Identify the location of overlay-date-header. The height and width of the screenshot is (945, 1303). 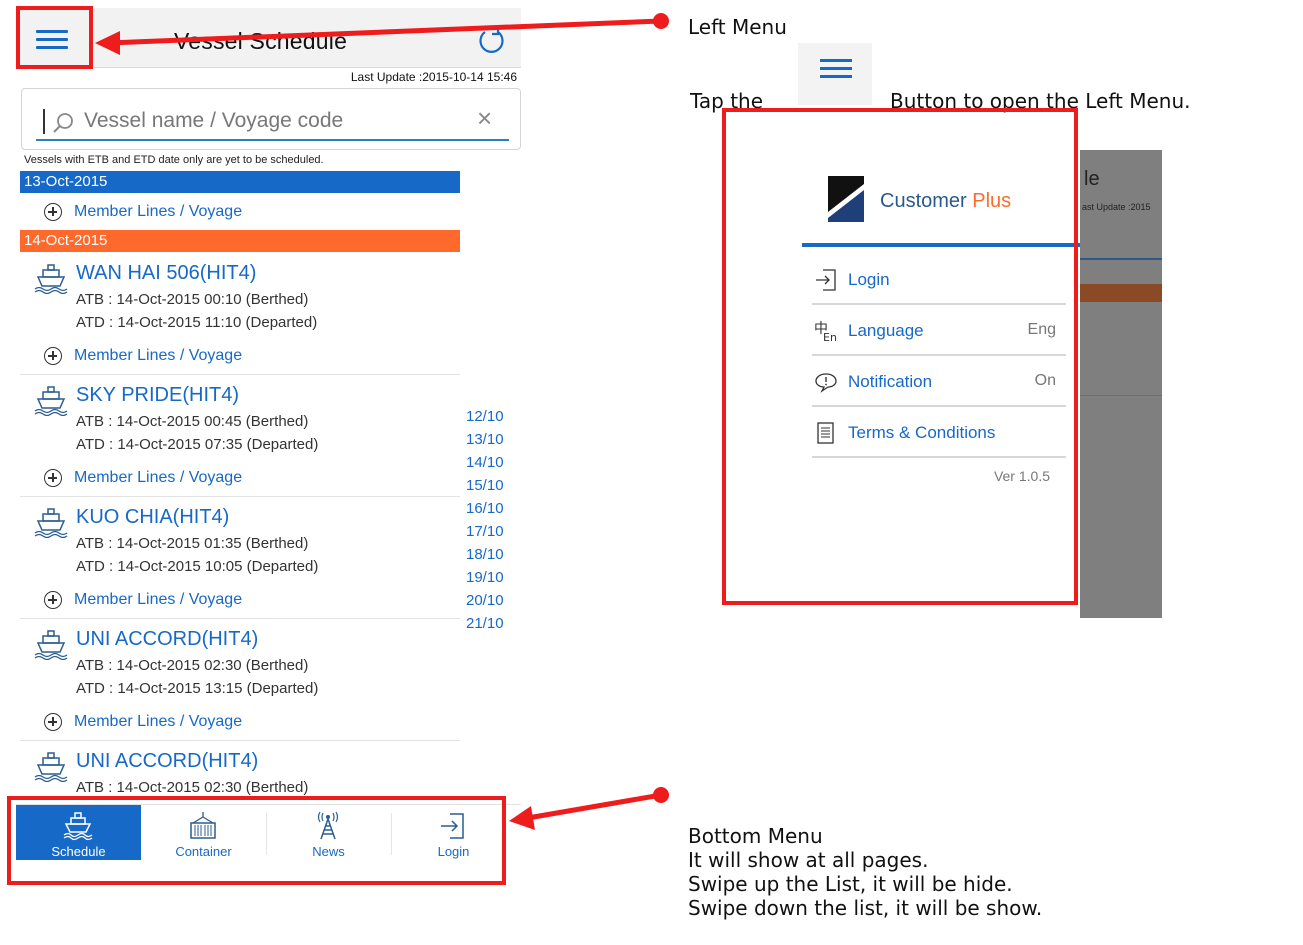
(1121, 293).